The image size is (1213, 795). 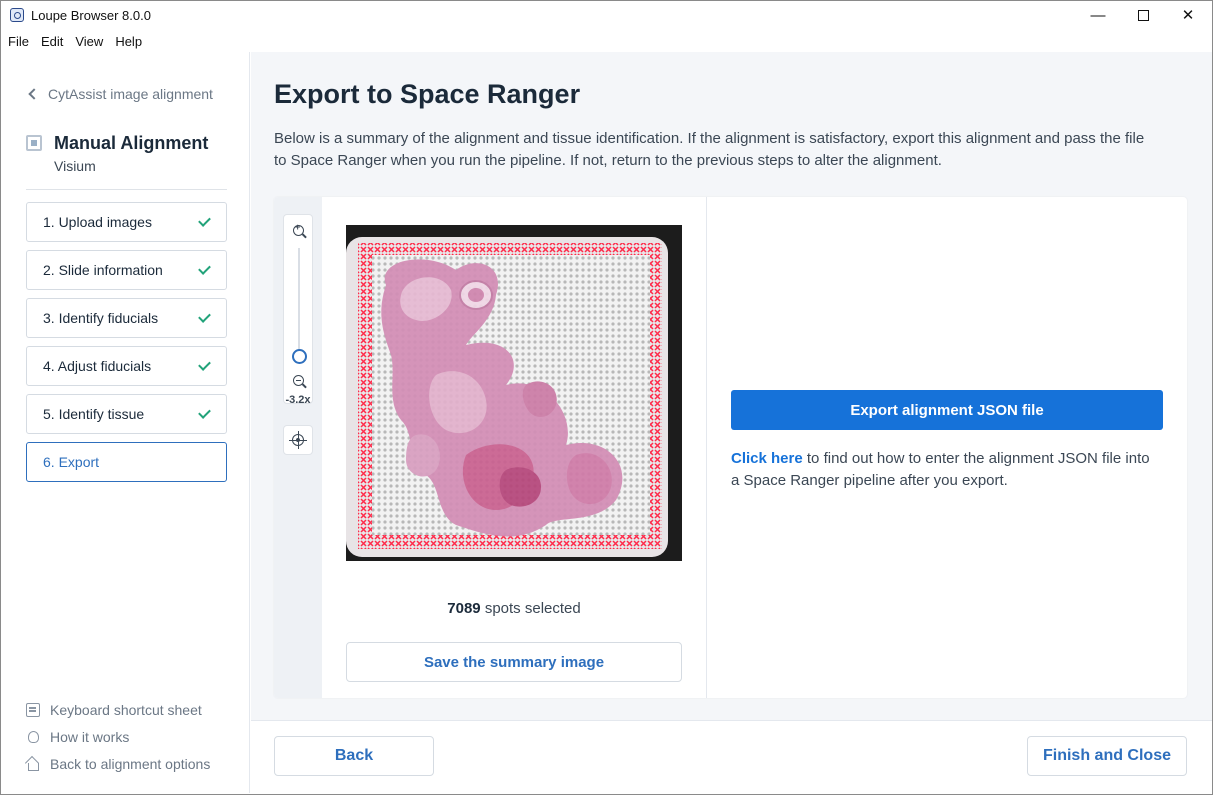 I want to click on step-upload-images: 1. Upload images, so click(x=126, y=222).